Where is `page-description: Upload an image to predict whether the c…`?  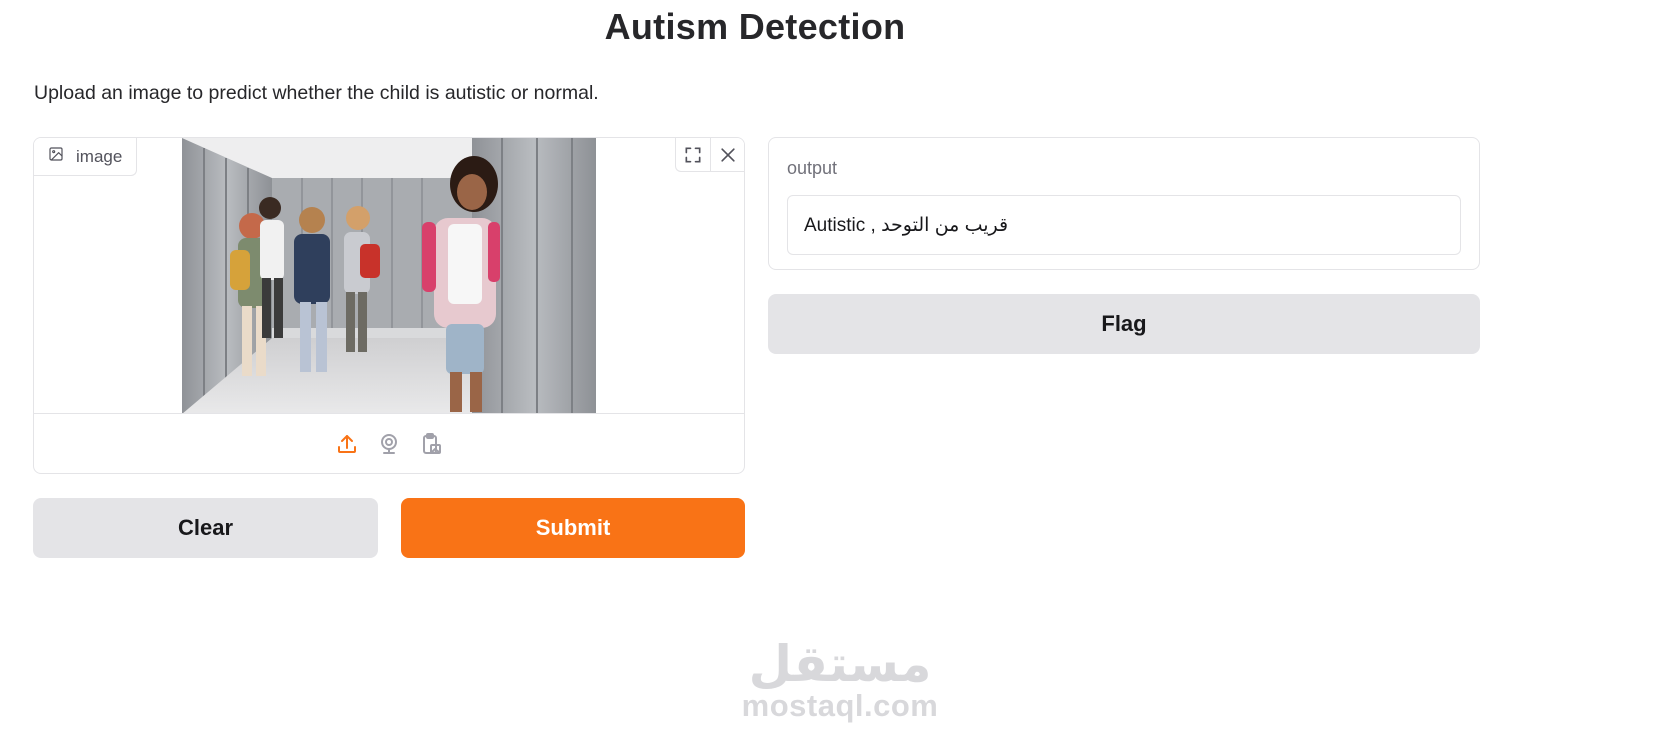
page-description: Upload an image to predict whether the c… is located at coordinates (316, 93).